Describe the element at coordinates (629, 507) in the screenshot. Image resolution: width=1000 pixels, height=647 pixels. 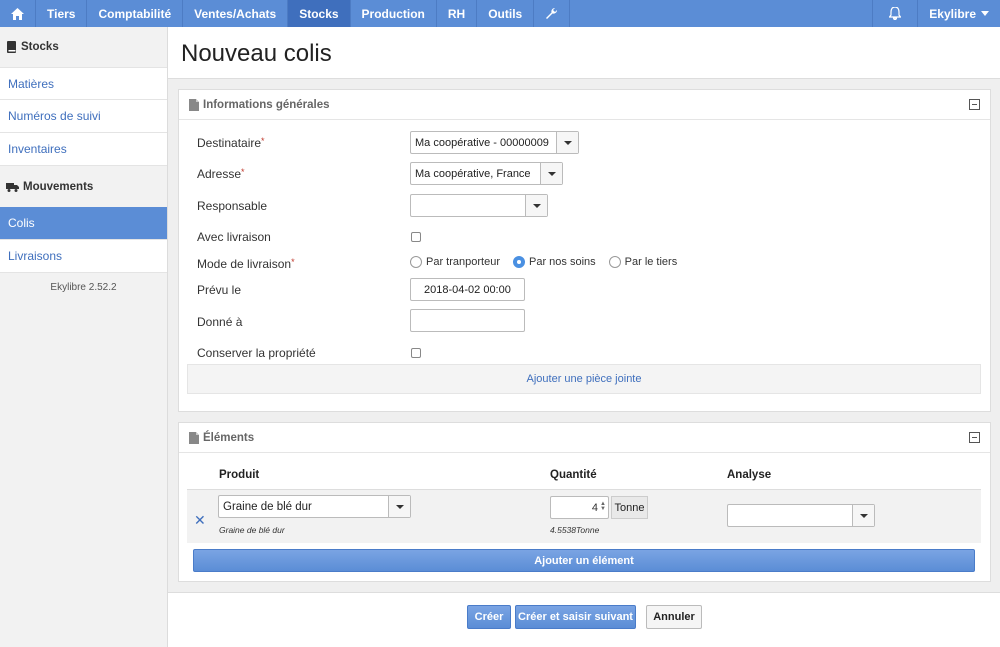
I see `unit-label: Tonne` at that location.